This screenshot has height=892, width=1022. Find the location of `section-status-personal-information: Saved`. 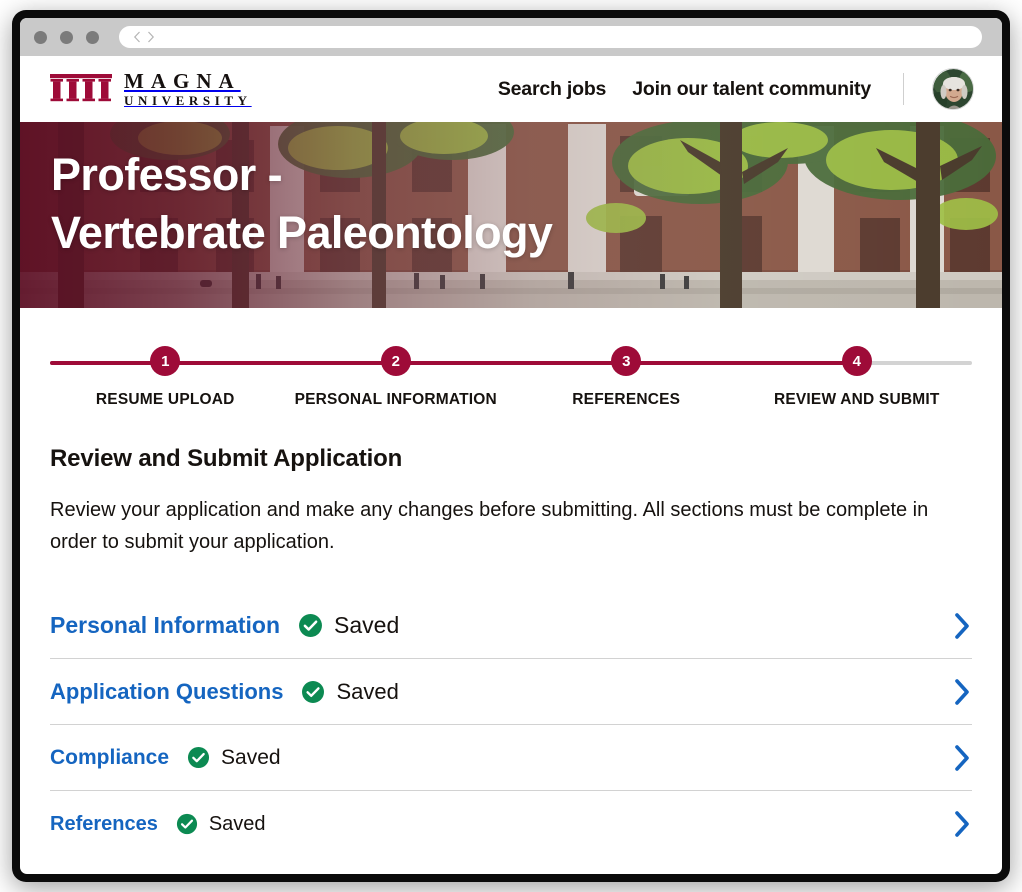

section-status-personal-information: Saved is located at coordinates (348, 625).